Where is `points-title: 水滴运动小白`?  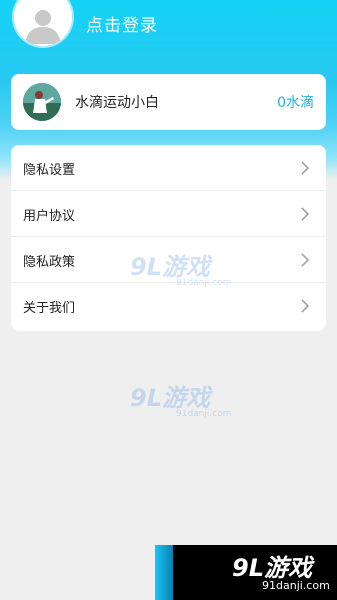
points-title: 水滴运动小白 is located at coordinates (117, 103).